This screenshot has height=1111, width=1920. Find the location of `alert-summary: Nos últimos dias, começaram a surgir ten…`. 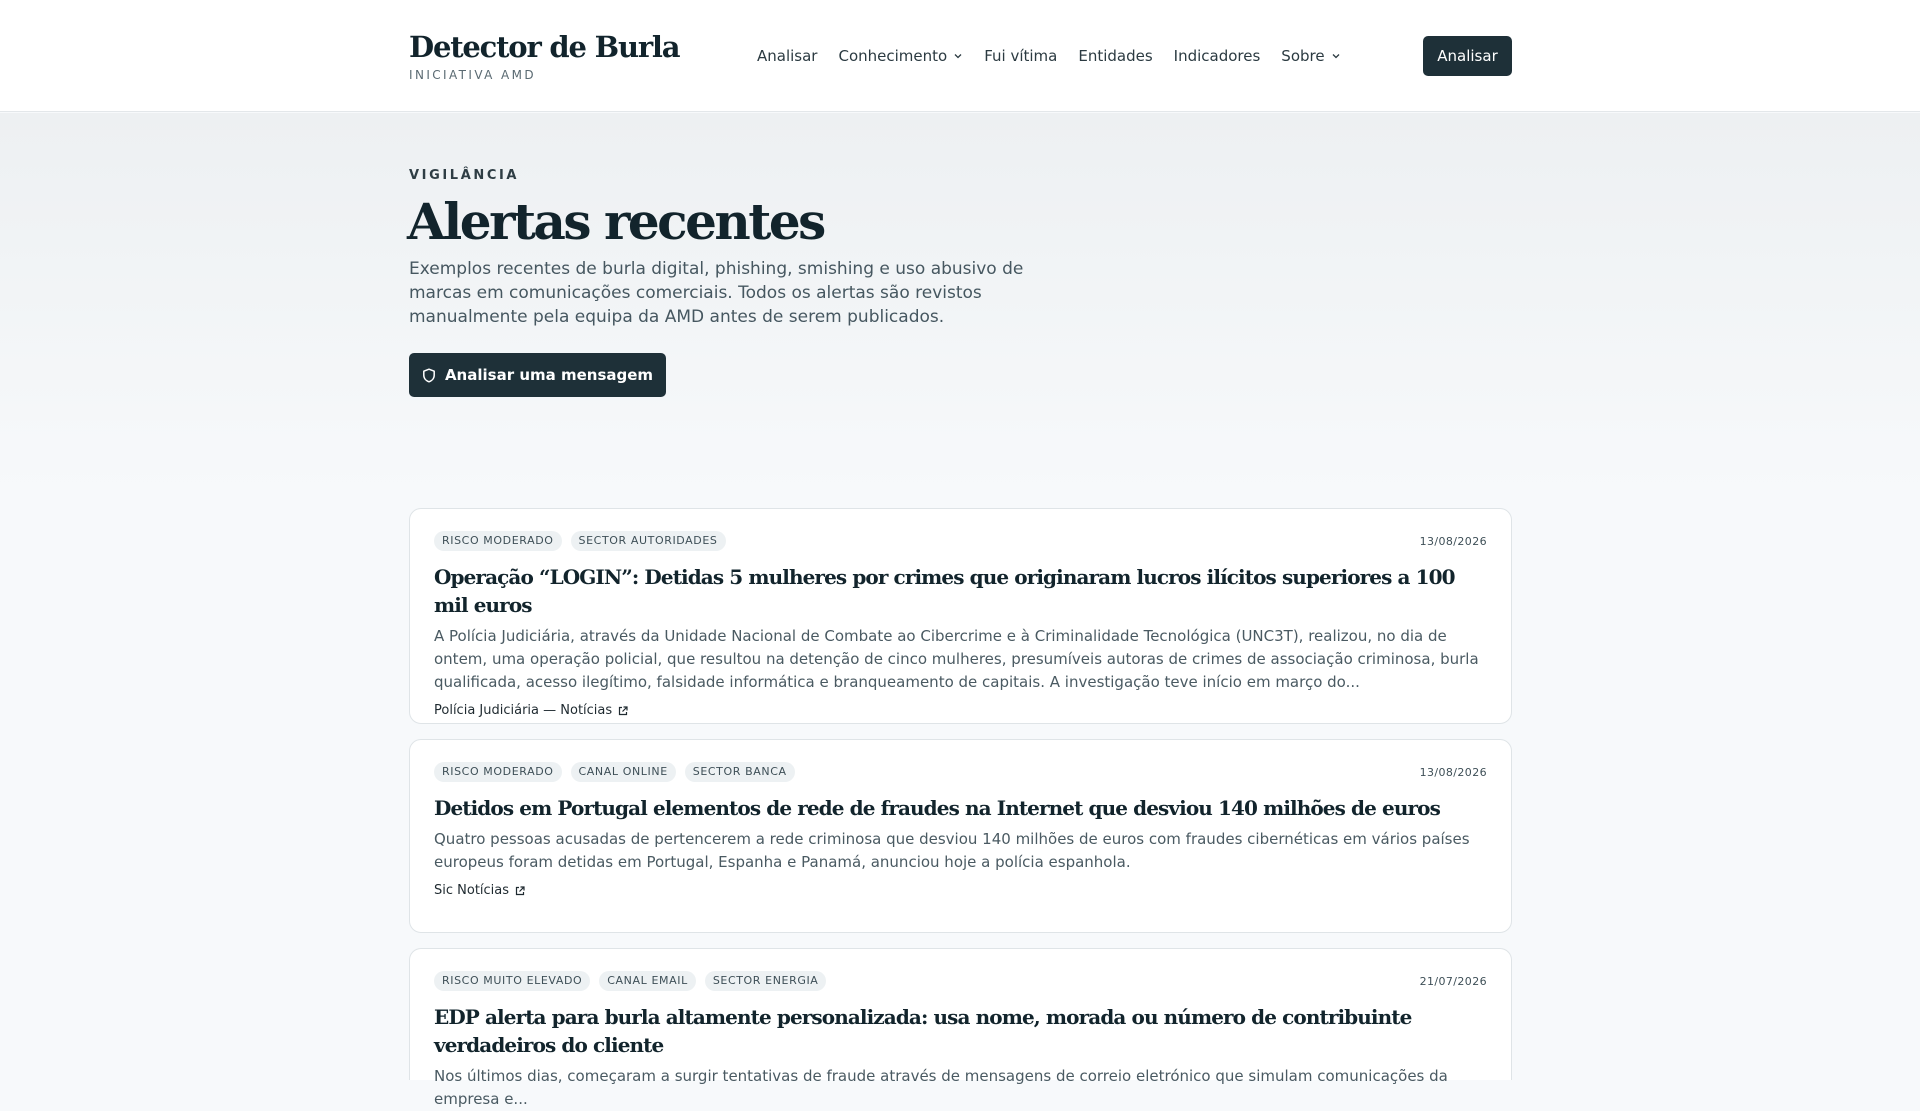

alert-summary: Nos últimos dias, começaram a surgir ten… is located at coordinates (941, 1087).